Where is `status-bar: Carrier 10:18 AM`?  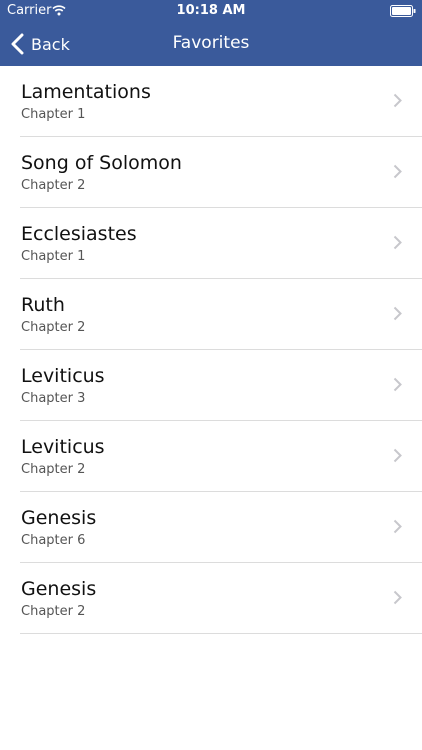
status-bar: Carrier 10:18 AM is located at coordinates (211, 11).